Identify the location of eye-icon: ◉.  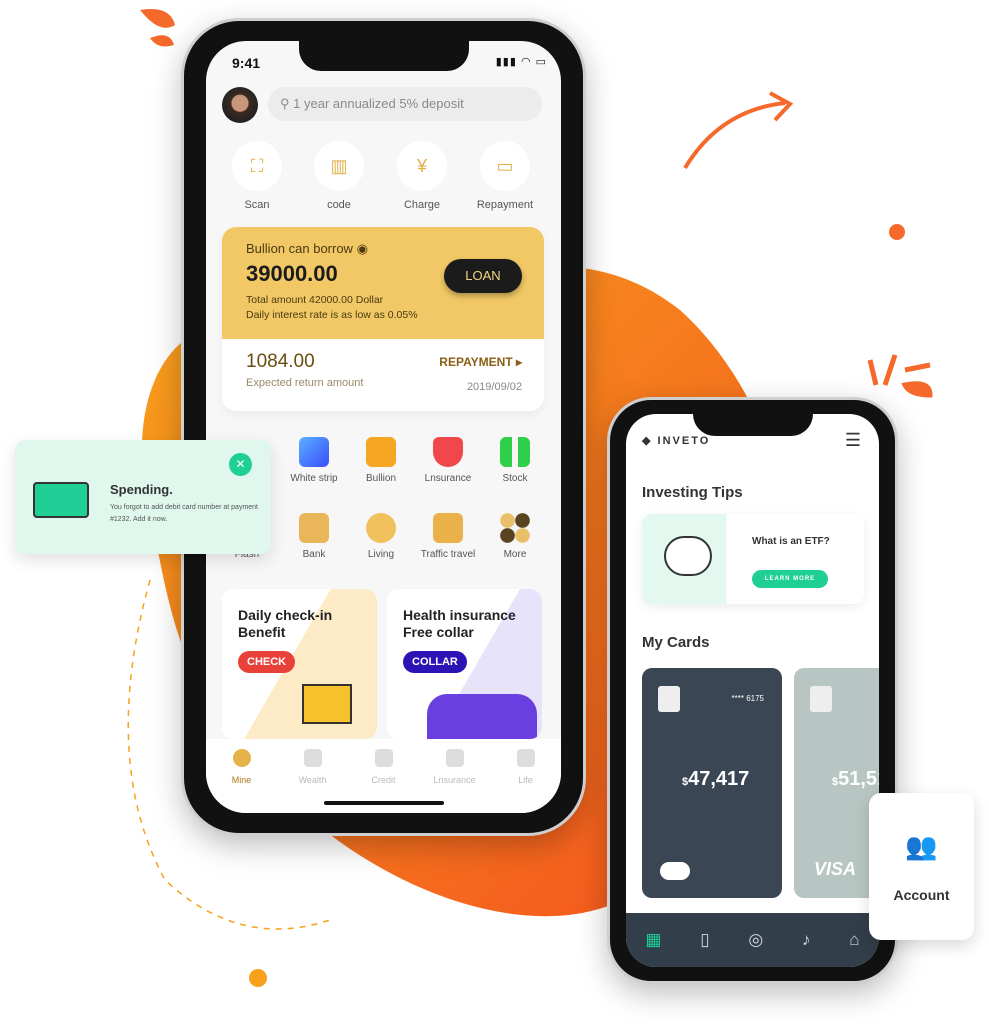
(362, 248).